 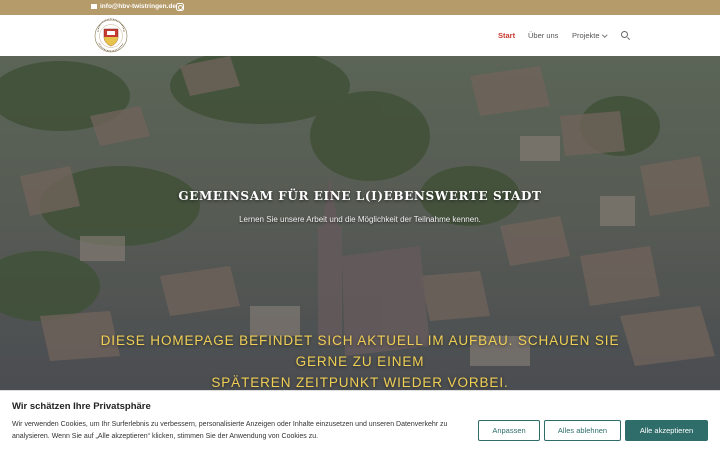 What do you see at coordinates (138, 6) in the screenshot?
I see `email-text: info@hbv-twistringen.de` at bounding box center [138, 6].